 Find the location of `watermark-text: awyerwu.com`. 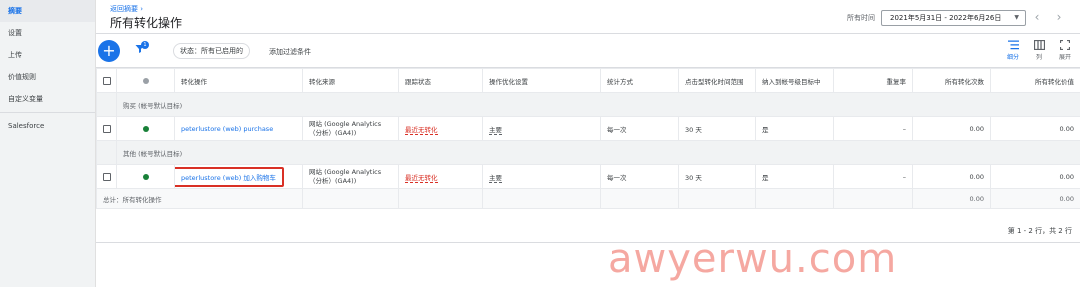

watermark-text: awyerwu.com is located at coordinates (753, 259).